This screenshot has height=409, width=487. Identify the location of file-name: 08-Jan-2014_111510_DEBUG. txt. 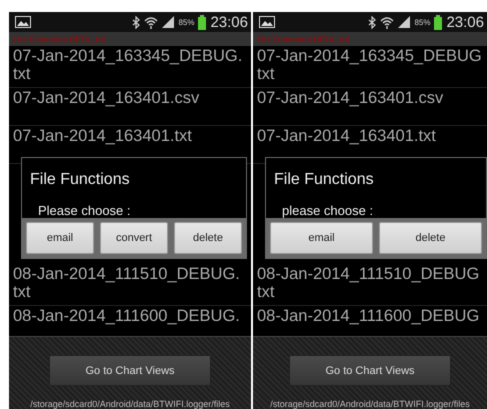
(130, 283).